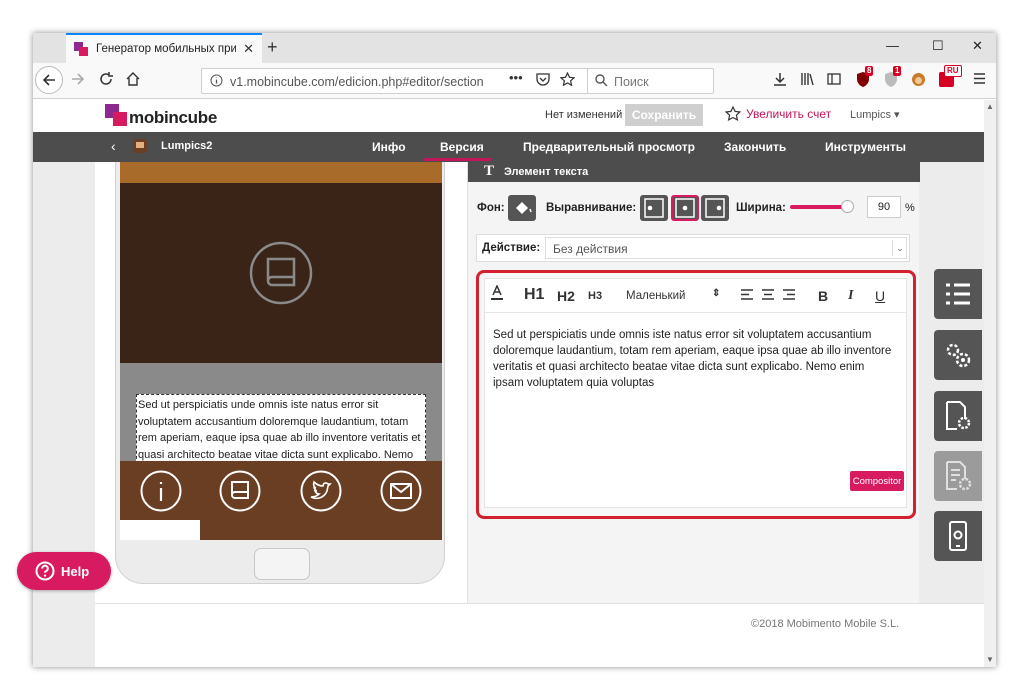  What do you see at coordinates (240, 491) in the screenshot?
I see `book-icon` at bounding box center [240, 491].